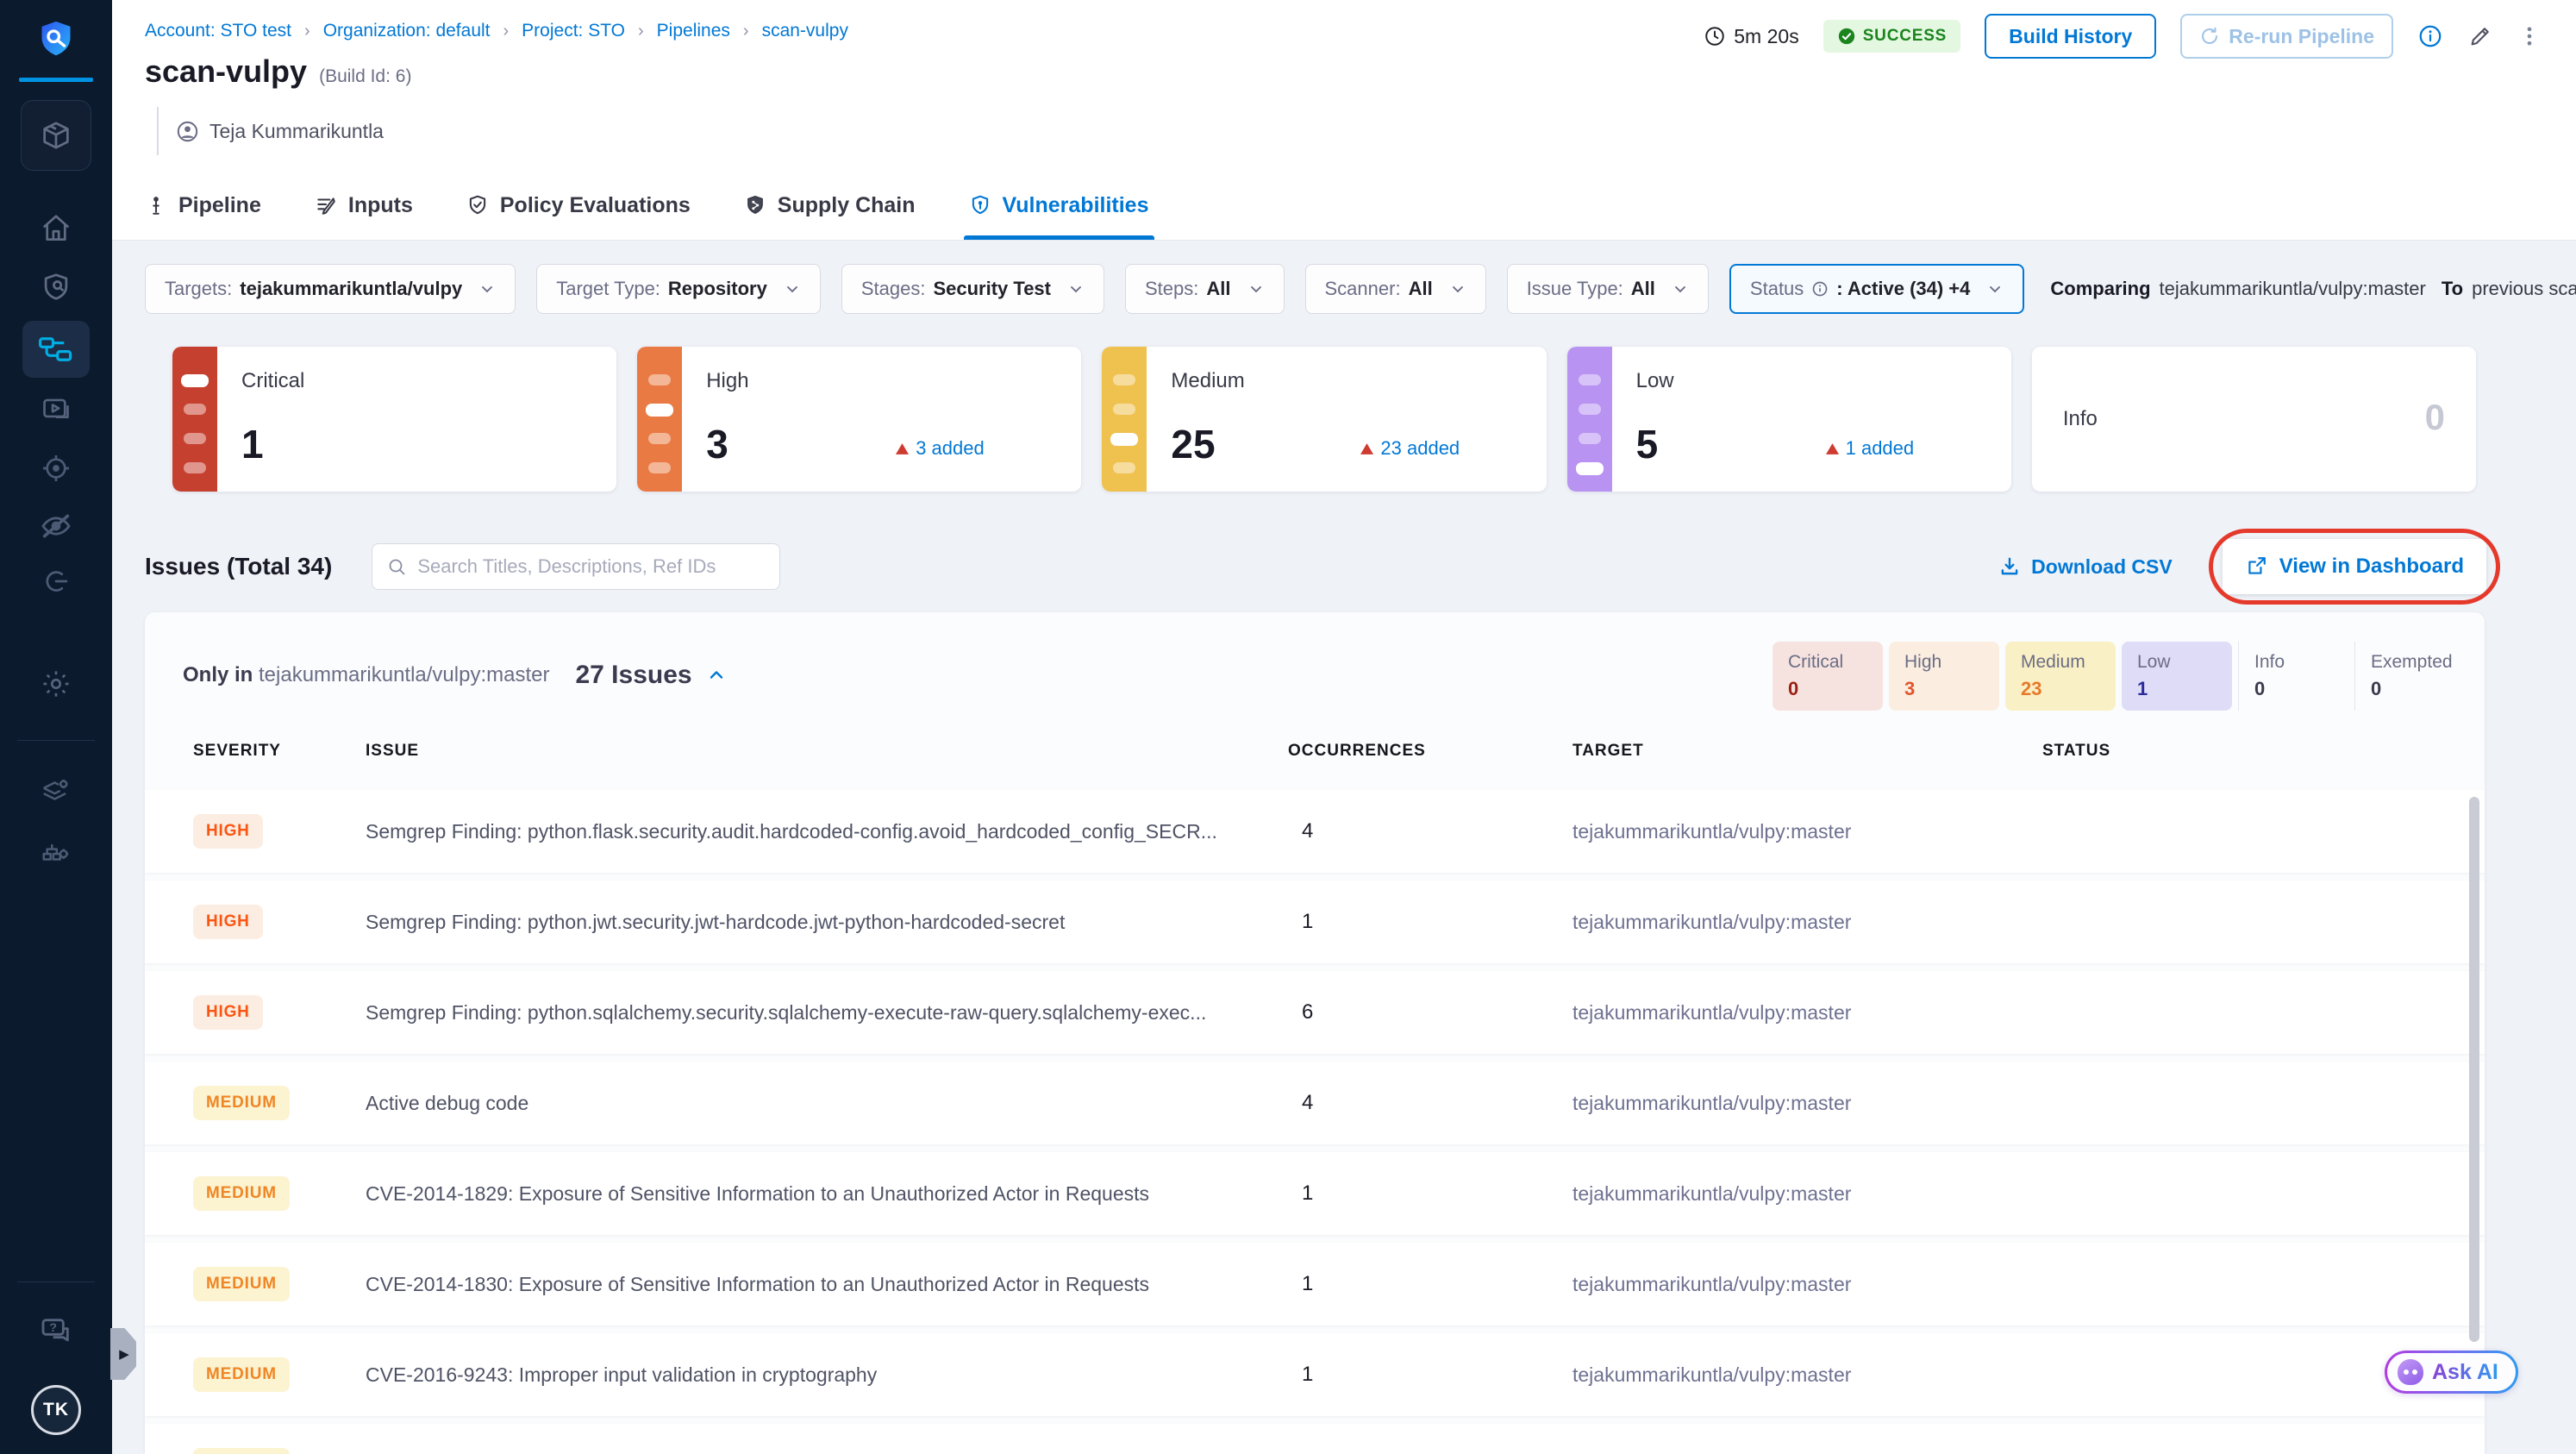 This screenshot has height=1454, width=2576. Describe the element at coordinates (940, 448) in the screenshot. I see `card-delta: 3 added` at that location.